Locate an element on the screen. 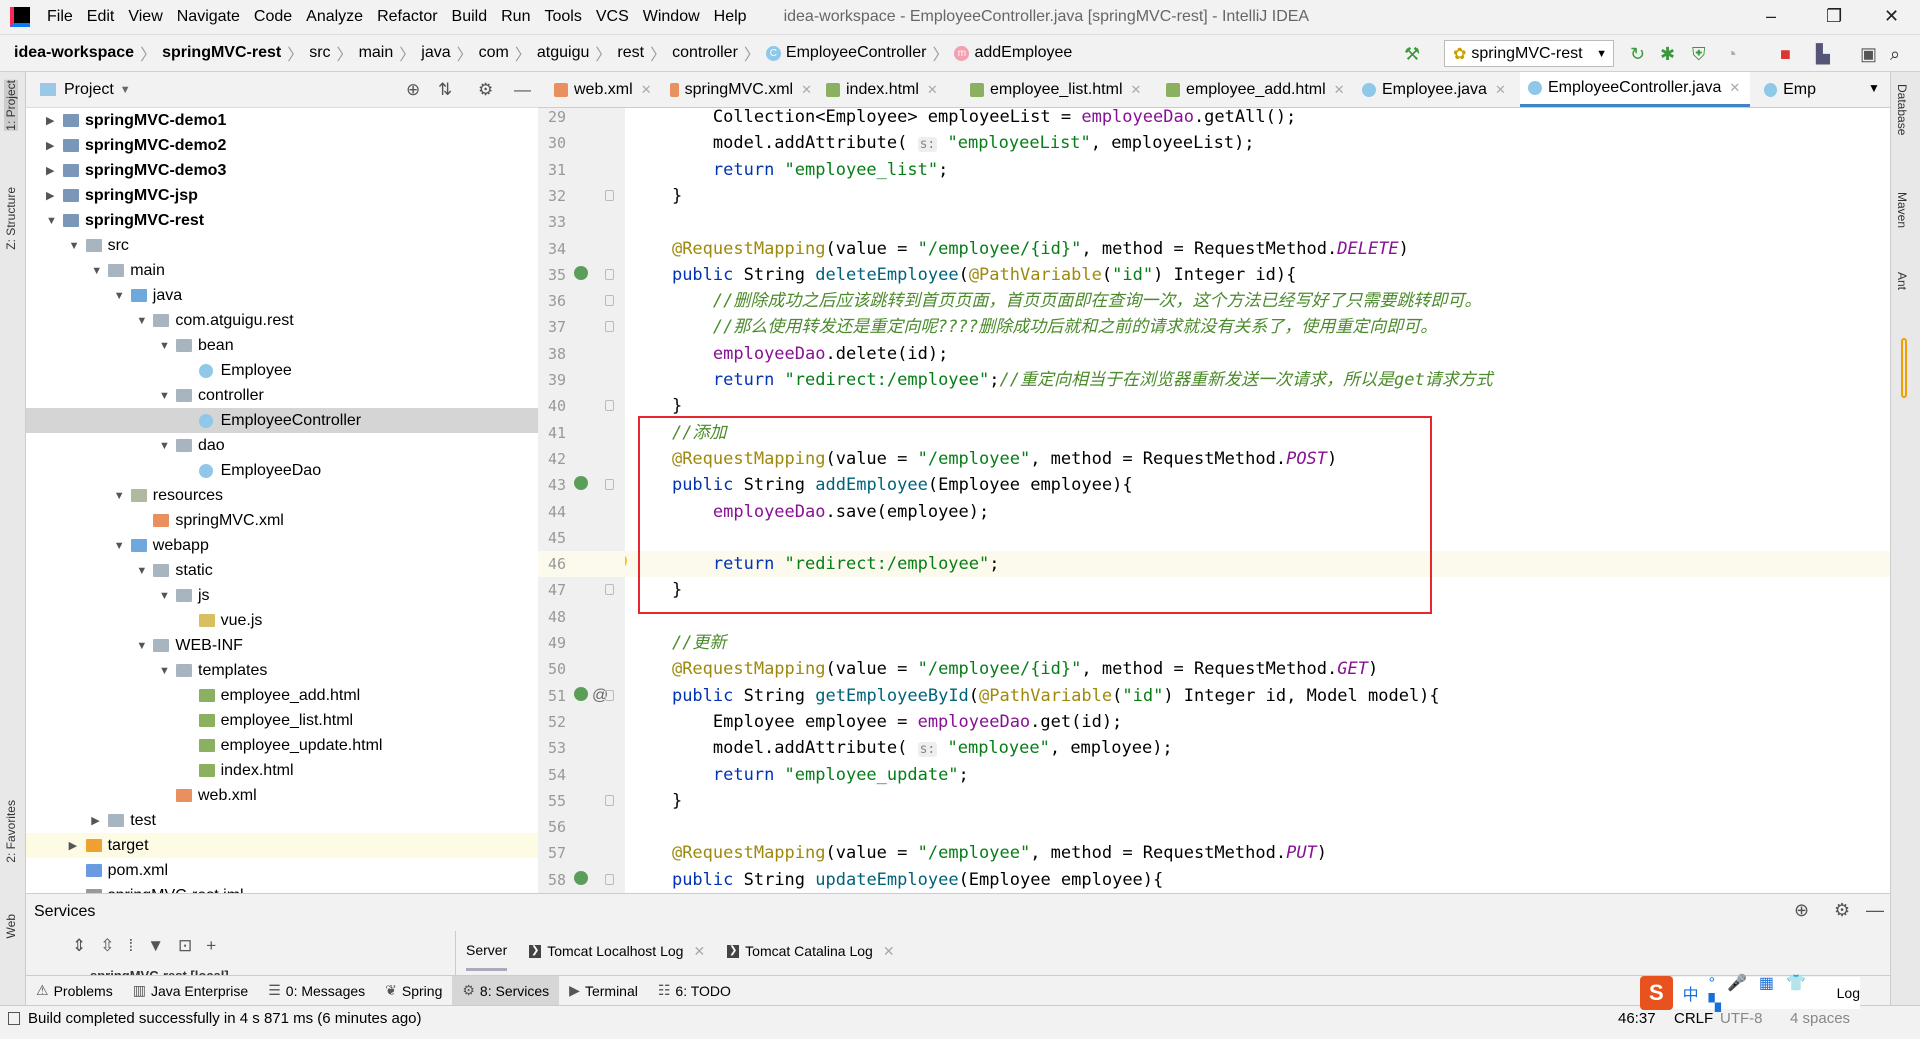 This screenshot has height=1039, width=1920. tab-employee_list-html: employee_list.html ✕ is located at coordinates (1057, 89).